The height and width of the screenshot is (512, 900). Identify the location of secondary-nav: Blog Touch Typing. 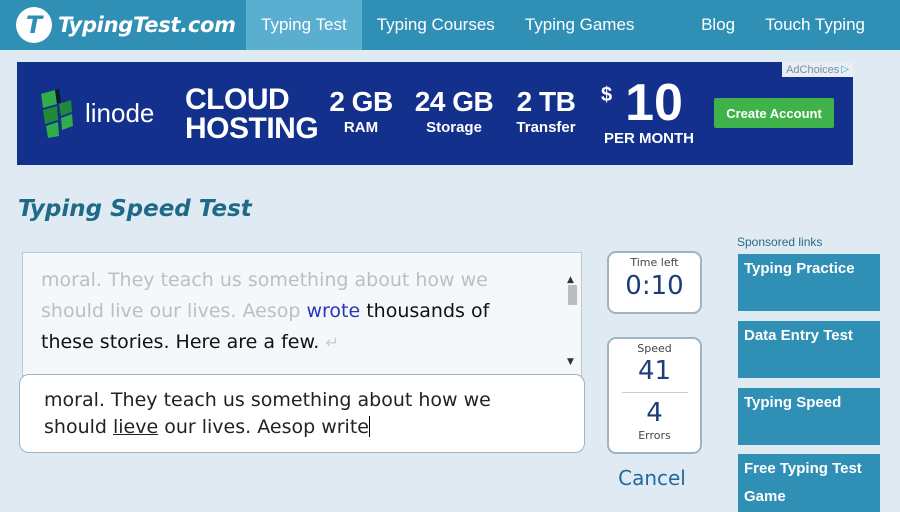
(793, 25).